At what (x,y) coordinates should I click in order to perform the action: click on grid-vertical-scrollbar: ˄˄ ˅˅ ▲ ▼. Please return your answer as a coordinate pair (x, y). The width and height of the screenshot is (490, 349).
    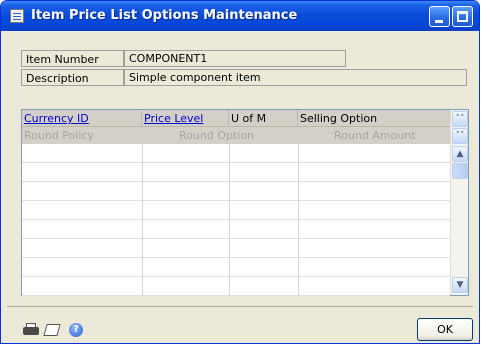
    Looking at the image, I should click on (459, 202).